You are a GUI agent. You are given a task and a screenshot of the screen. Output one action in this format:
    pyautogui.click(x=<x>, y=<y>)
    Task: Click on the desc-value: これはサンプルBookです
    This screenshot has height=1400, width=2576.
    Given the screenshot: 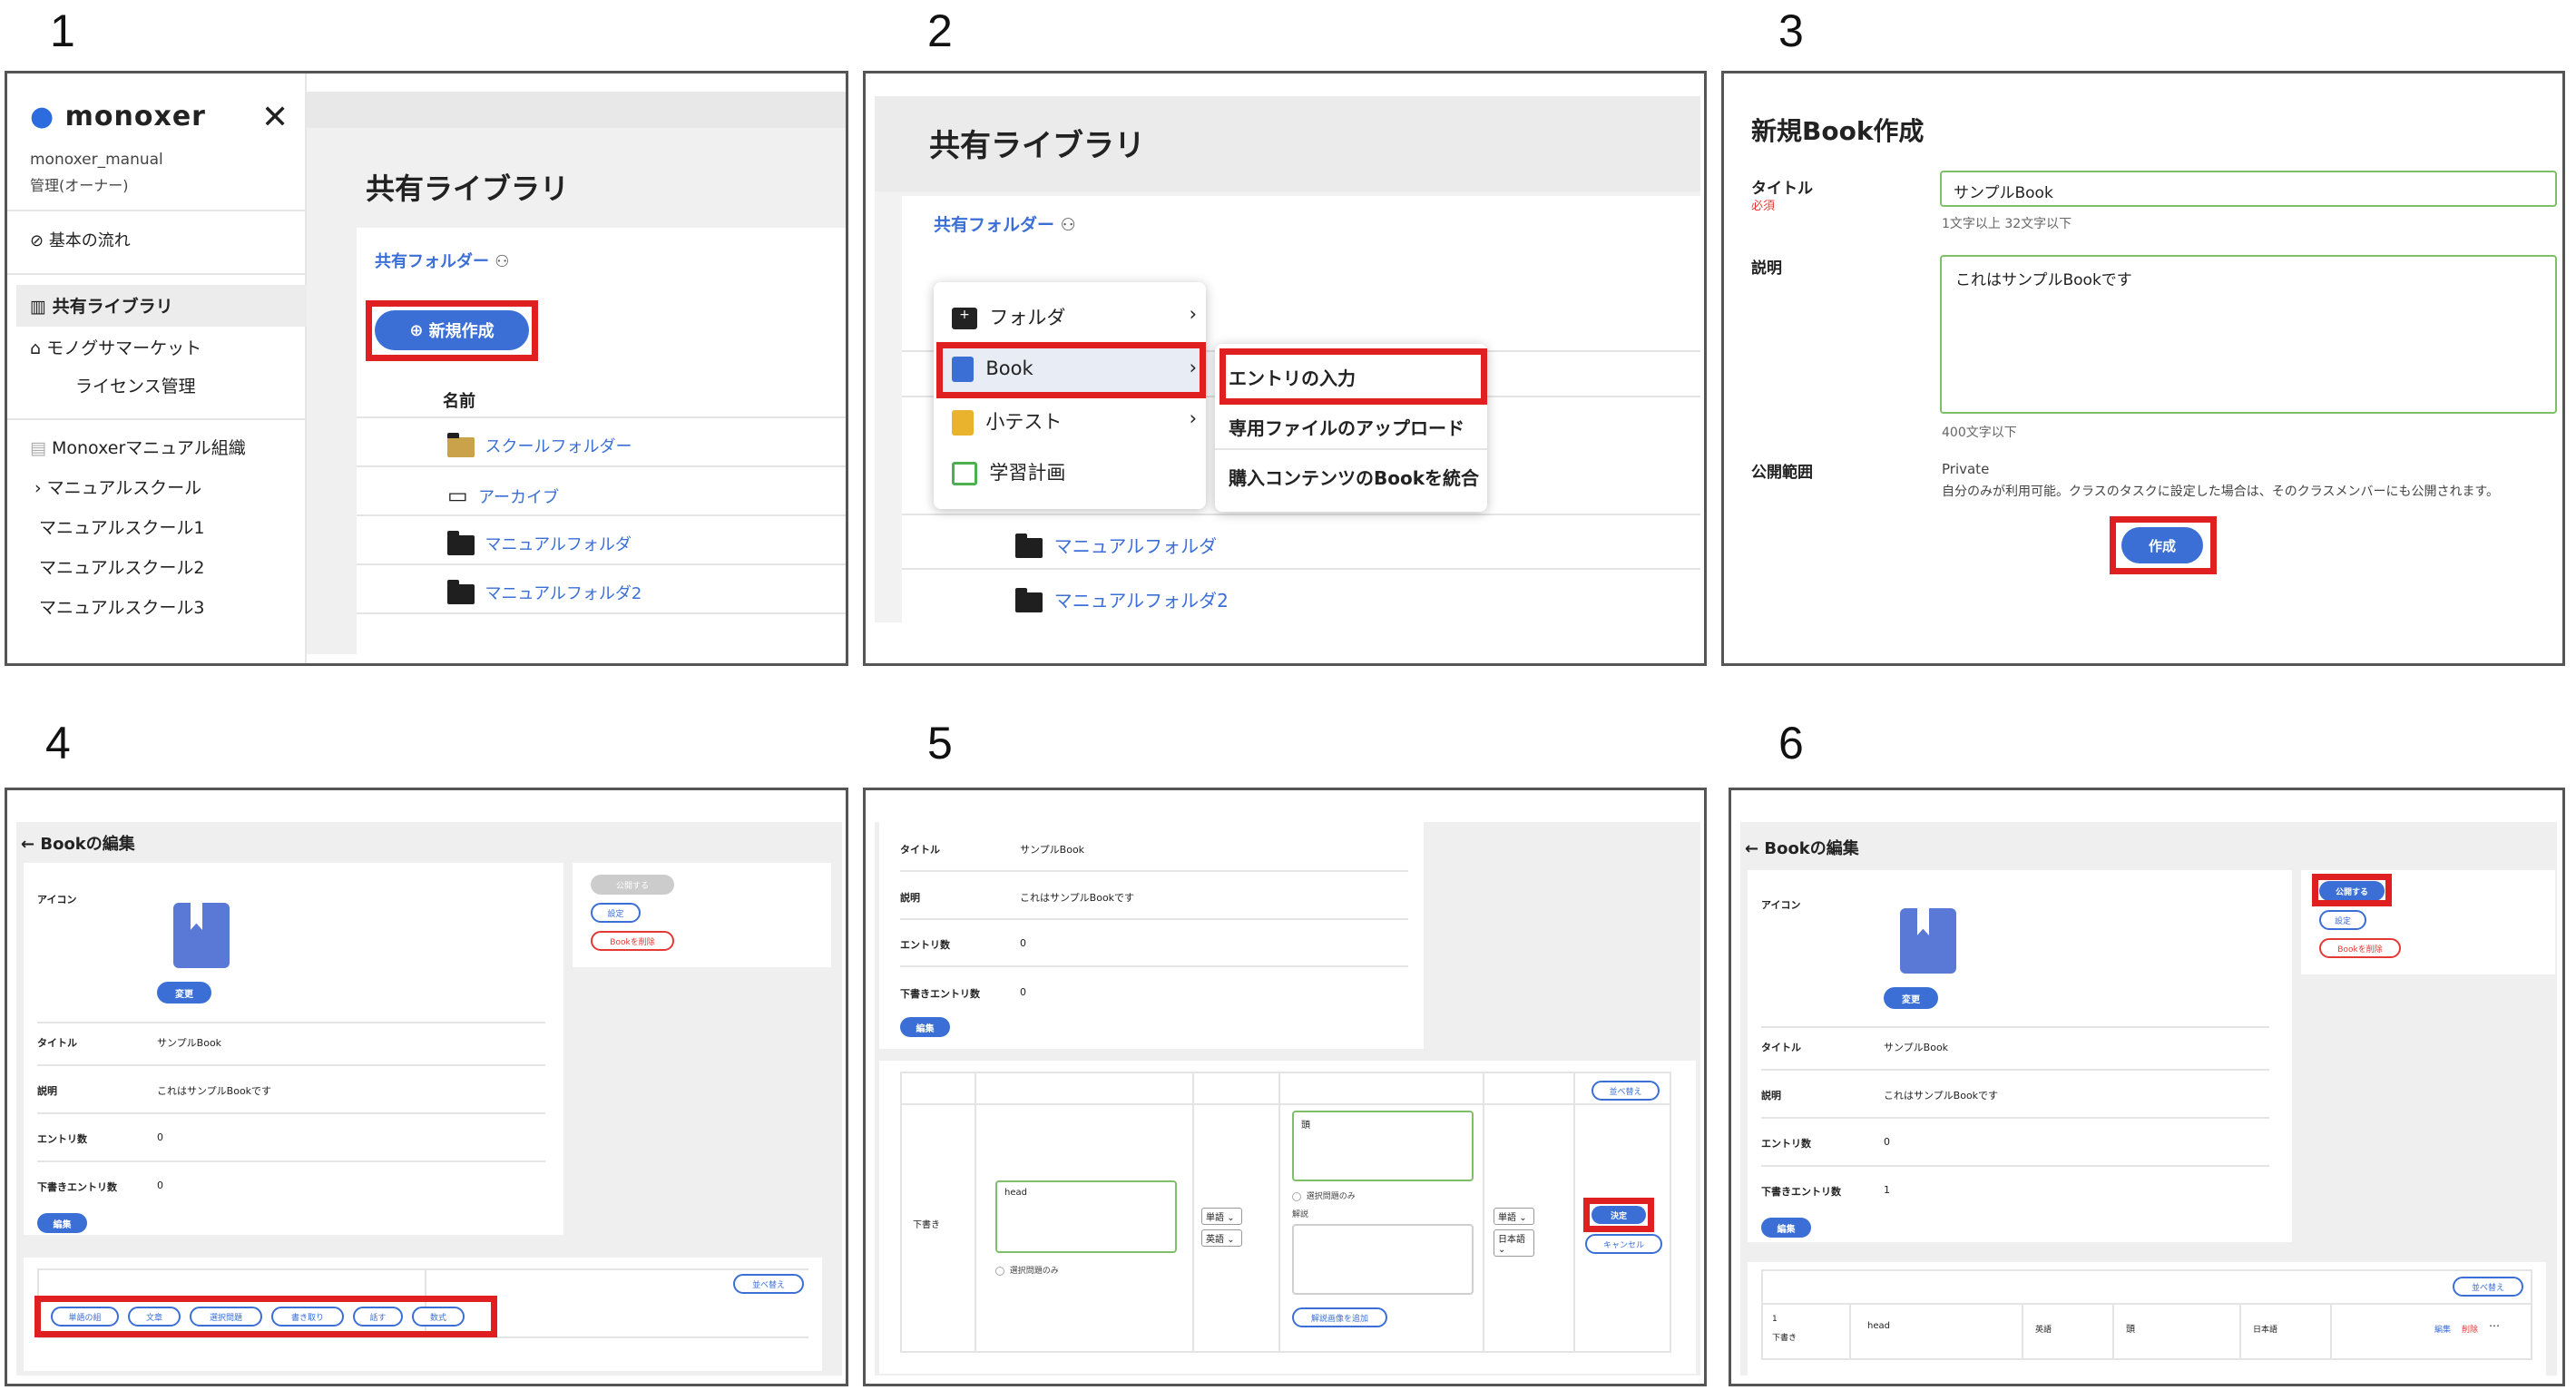 What is the action you would take?
    pyautogui.click(x=2043, y=280)
    